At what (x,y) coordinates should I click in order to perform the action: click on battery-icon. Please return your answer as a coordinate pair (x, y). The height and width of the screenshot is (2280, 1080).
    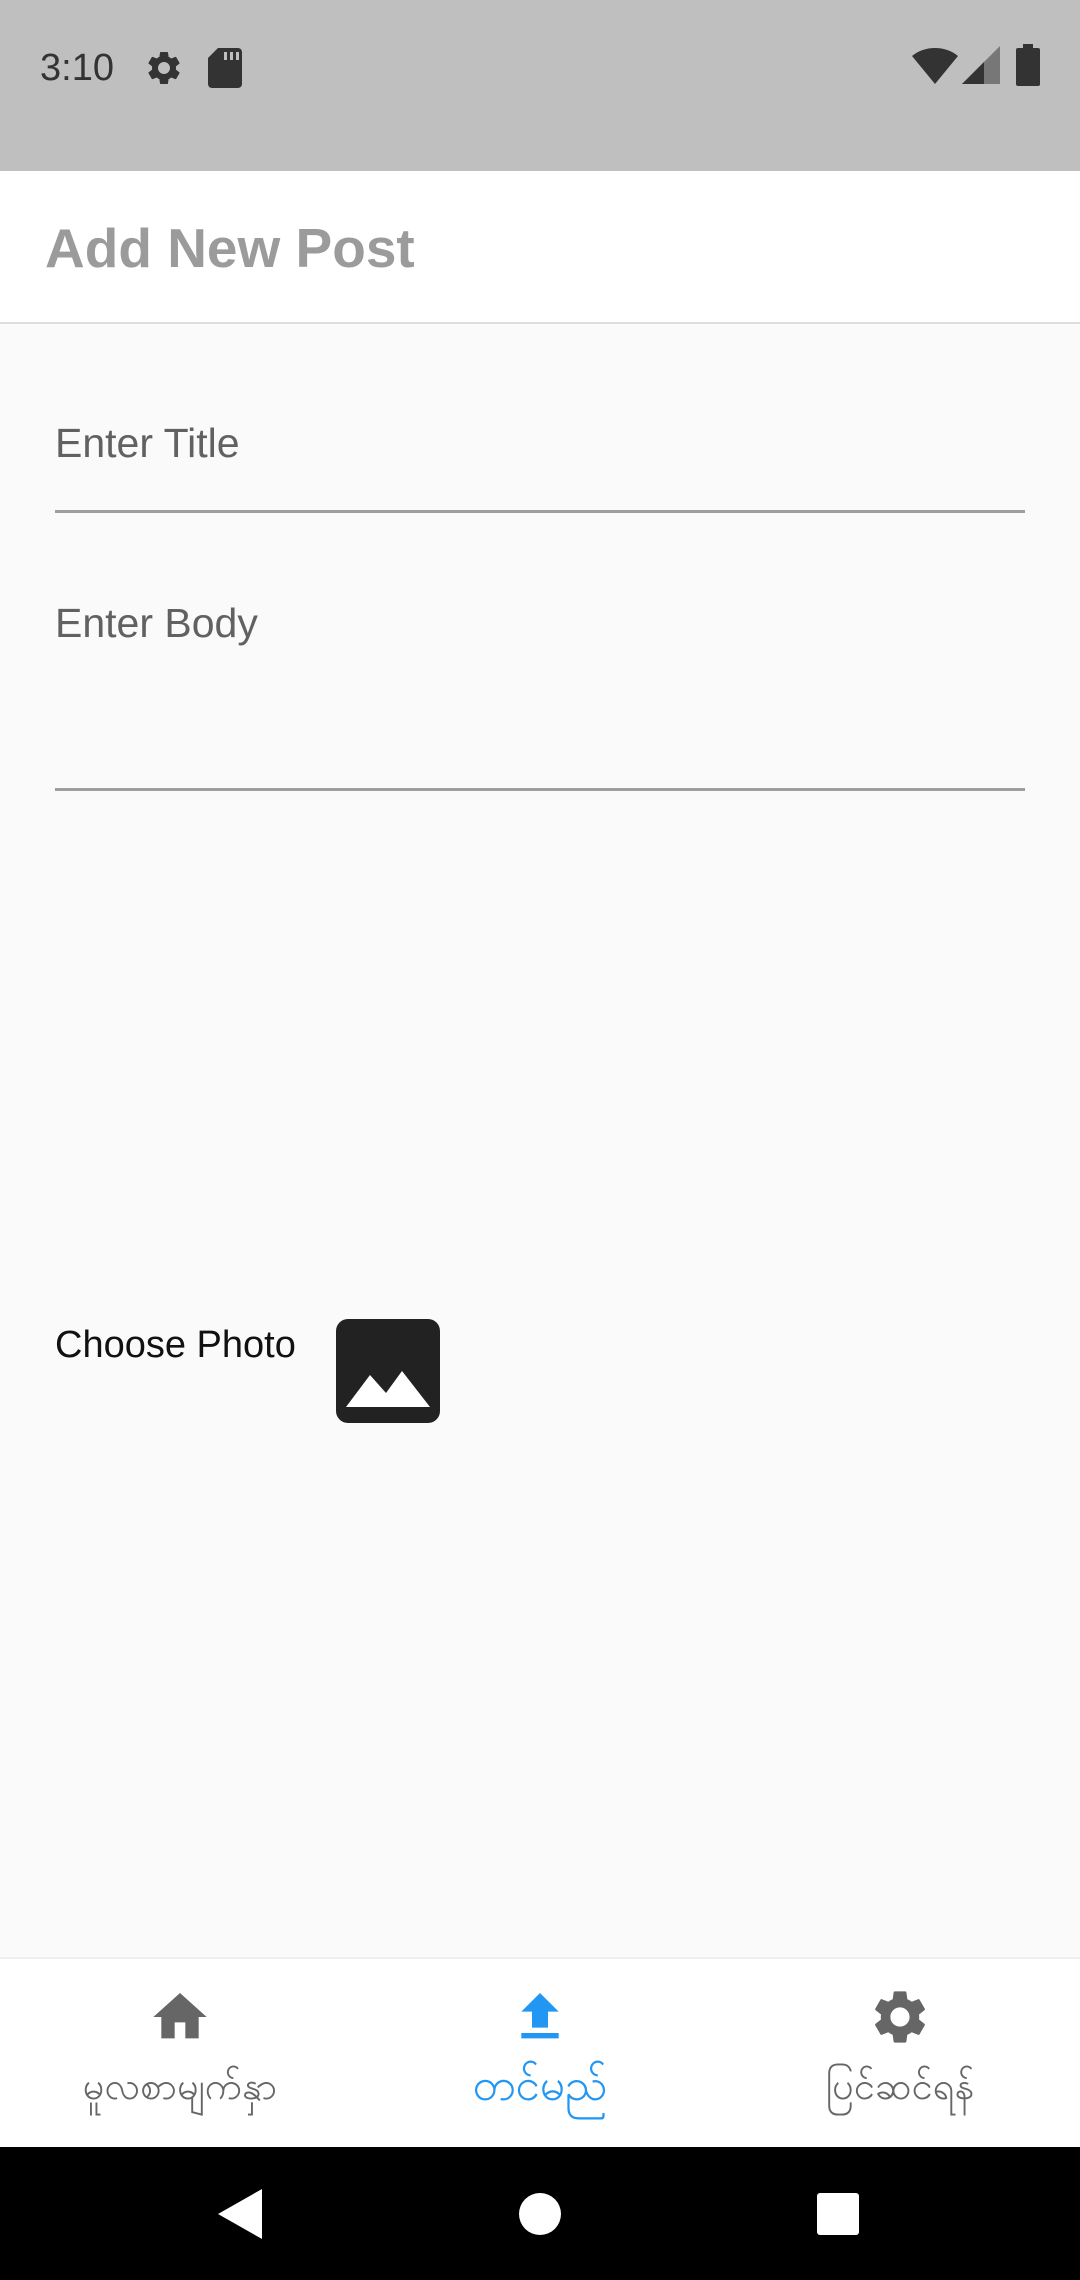
    Looking at the image, I should click on (1028, 65).